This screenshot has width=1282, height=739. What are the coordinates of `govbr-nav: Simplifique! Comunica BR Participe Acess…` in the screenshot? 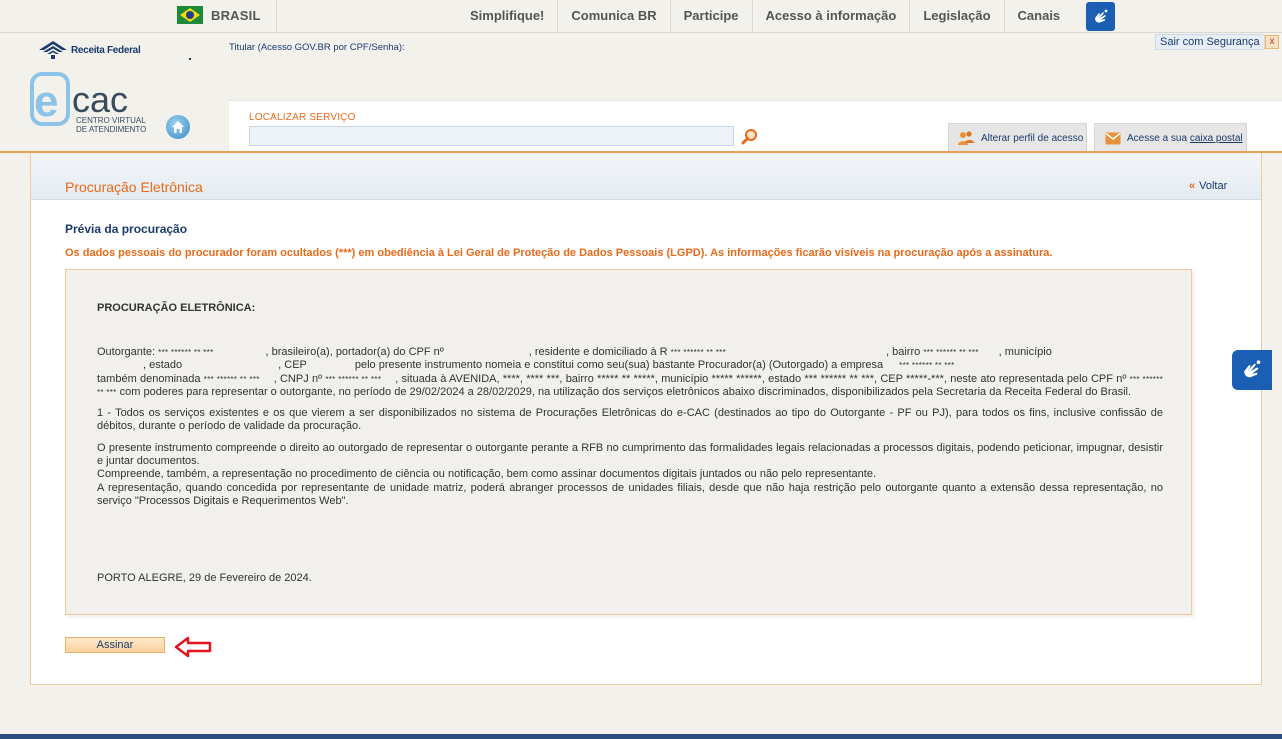 It's located at (765, 16).